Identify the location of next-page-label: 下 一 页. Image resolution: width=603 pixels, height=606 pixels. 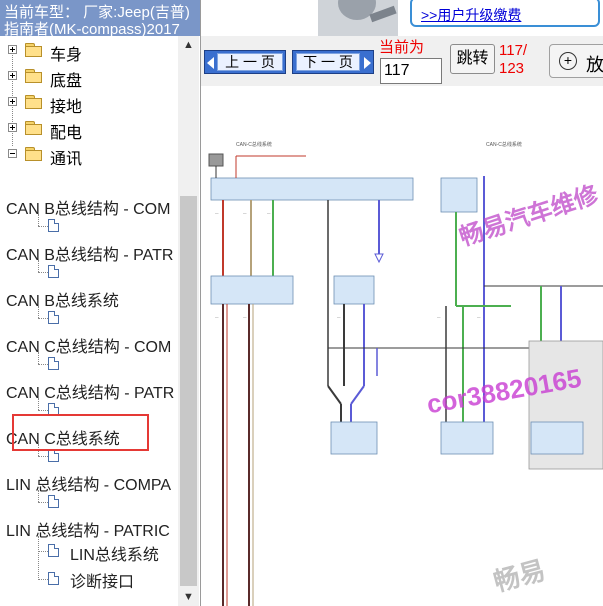
(328, 62).